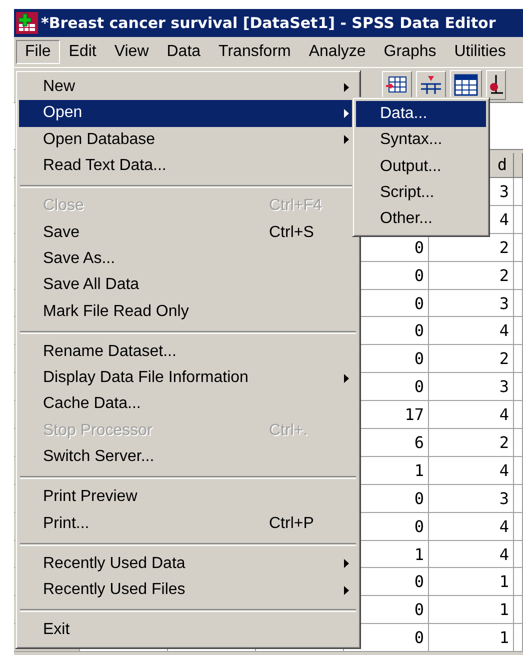  Describe the element at coordinates (188, 87) in the screenshot. I see `menu-item: New` at that location.